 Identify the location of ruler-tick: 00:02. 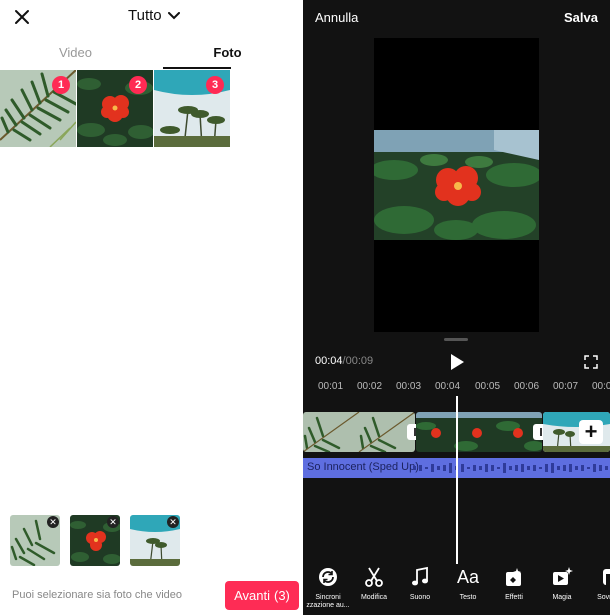
(370, 386).